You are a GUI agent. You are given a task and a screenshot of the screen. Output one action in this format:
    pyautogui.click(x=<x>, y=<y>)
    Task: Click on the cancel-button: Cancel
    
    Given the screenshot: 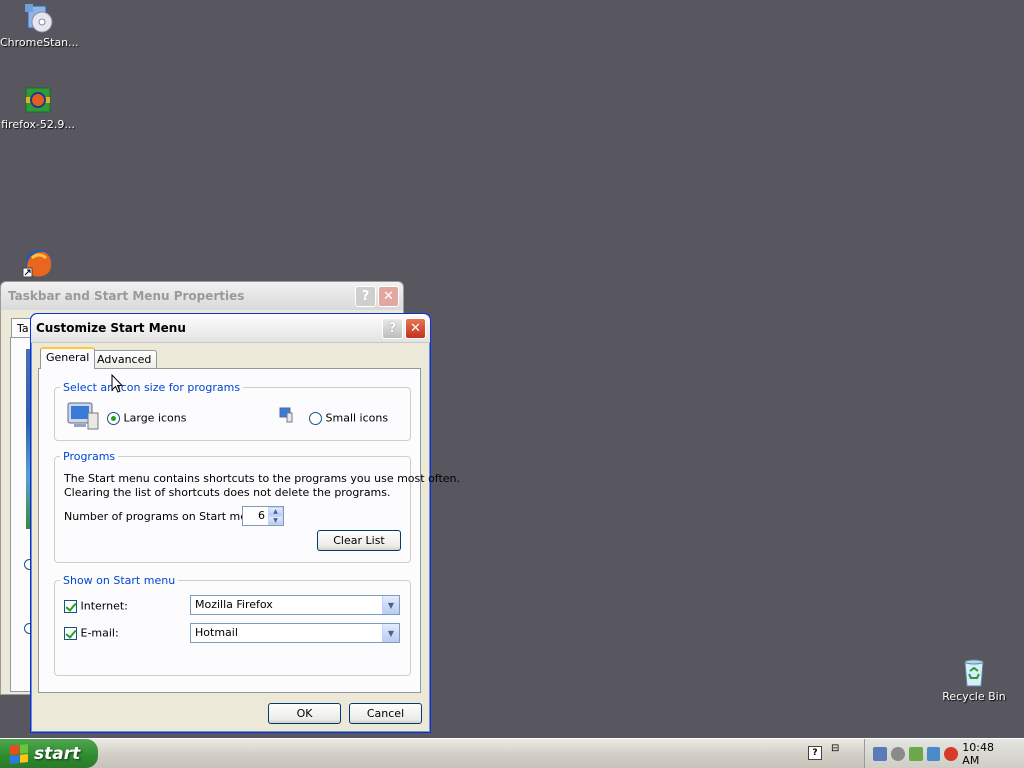 What is the action you would take?
    pyautogui.click(x=385, y=713)
    